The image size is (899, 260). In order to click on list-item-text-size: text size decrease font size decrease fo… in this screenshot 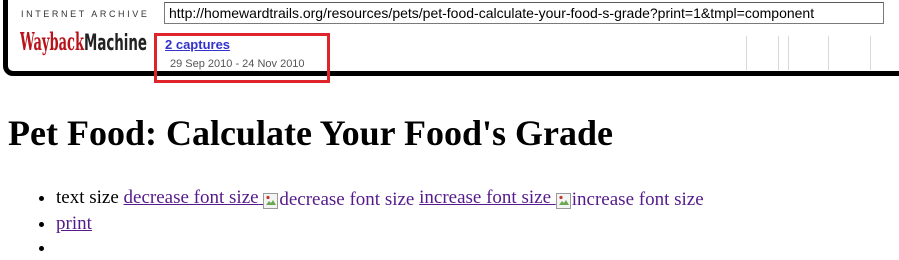, I will do `click(380, 199)`.